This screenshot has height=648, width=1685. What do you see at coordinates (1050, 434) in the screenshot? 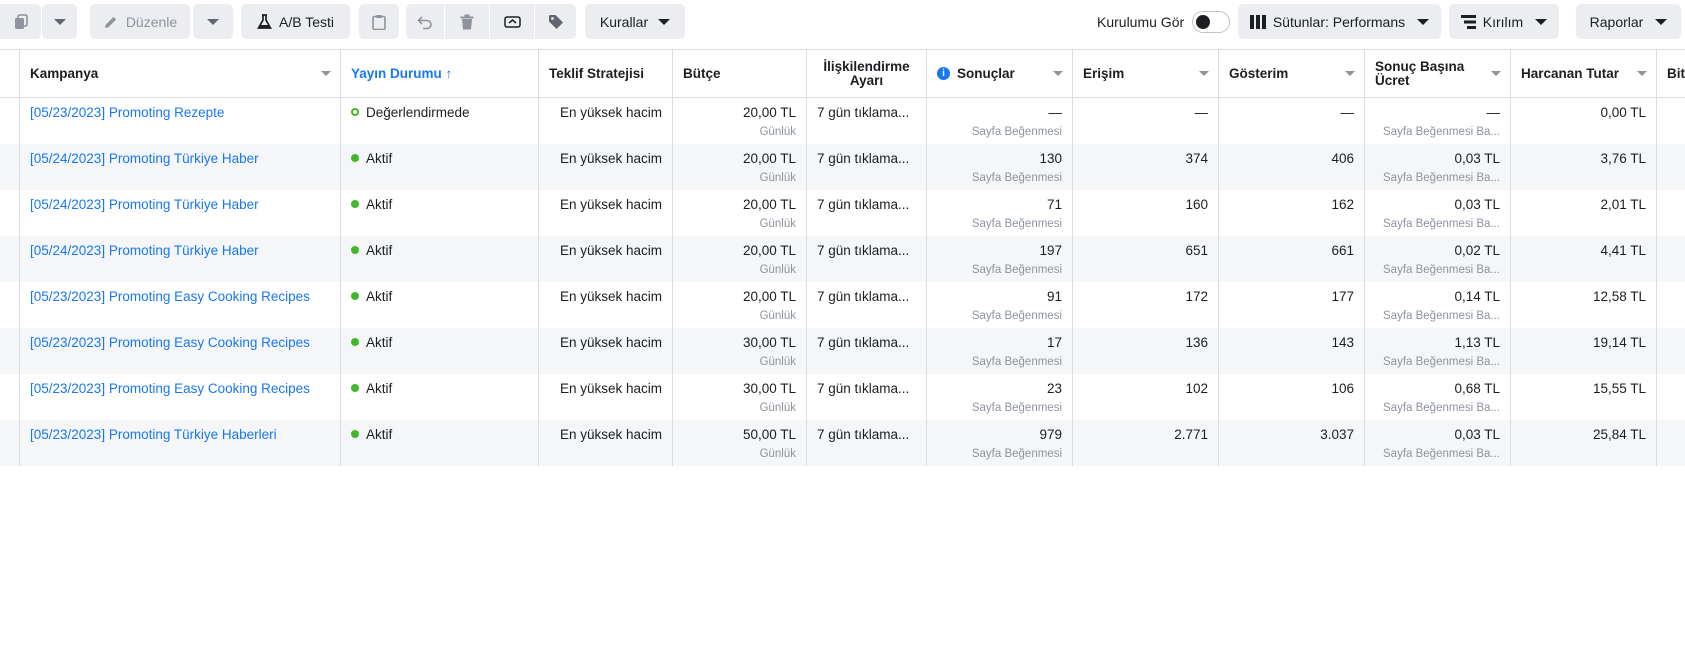
I see `results-value: 979` at bounding box center [1050, 434].